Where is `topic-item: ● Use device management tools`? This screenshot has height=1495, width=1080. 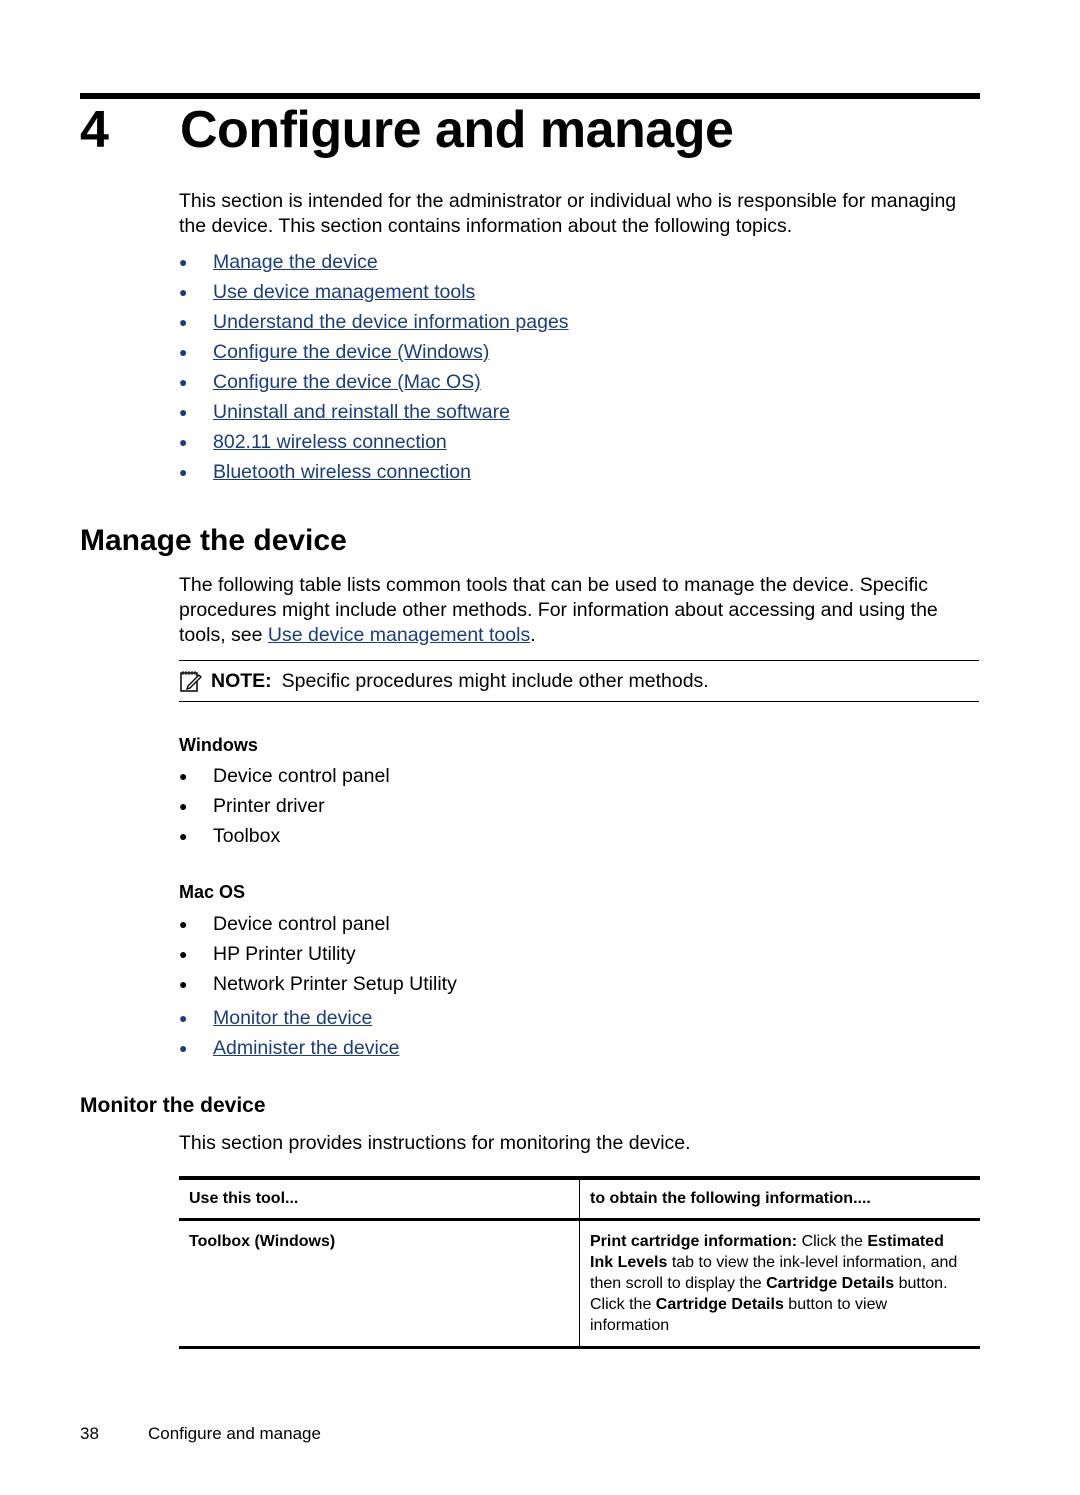
topic-item: ● Use device management tools is located at coordinates (374, 292).